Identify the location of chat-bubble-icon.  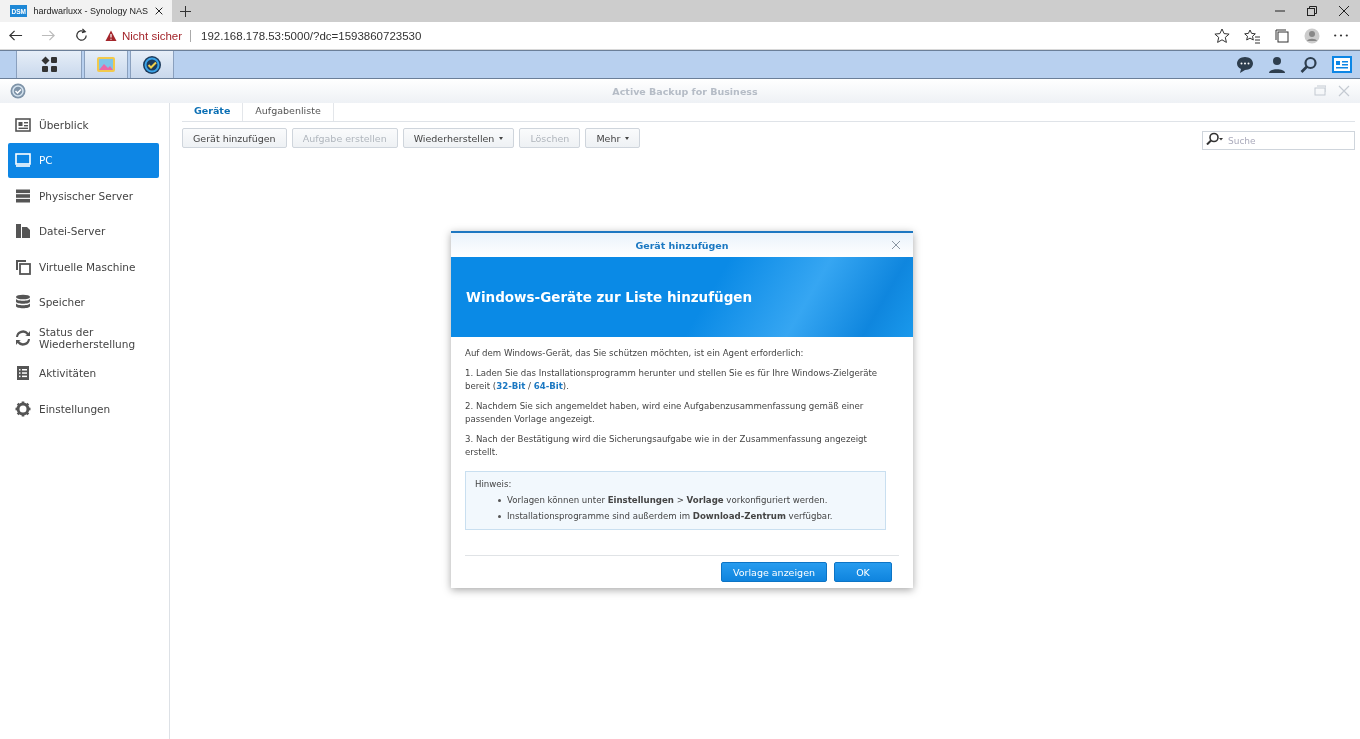
(1245, 64).